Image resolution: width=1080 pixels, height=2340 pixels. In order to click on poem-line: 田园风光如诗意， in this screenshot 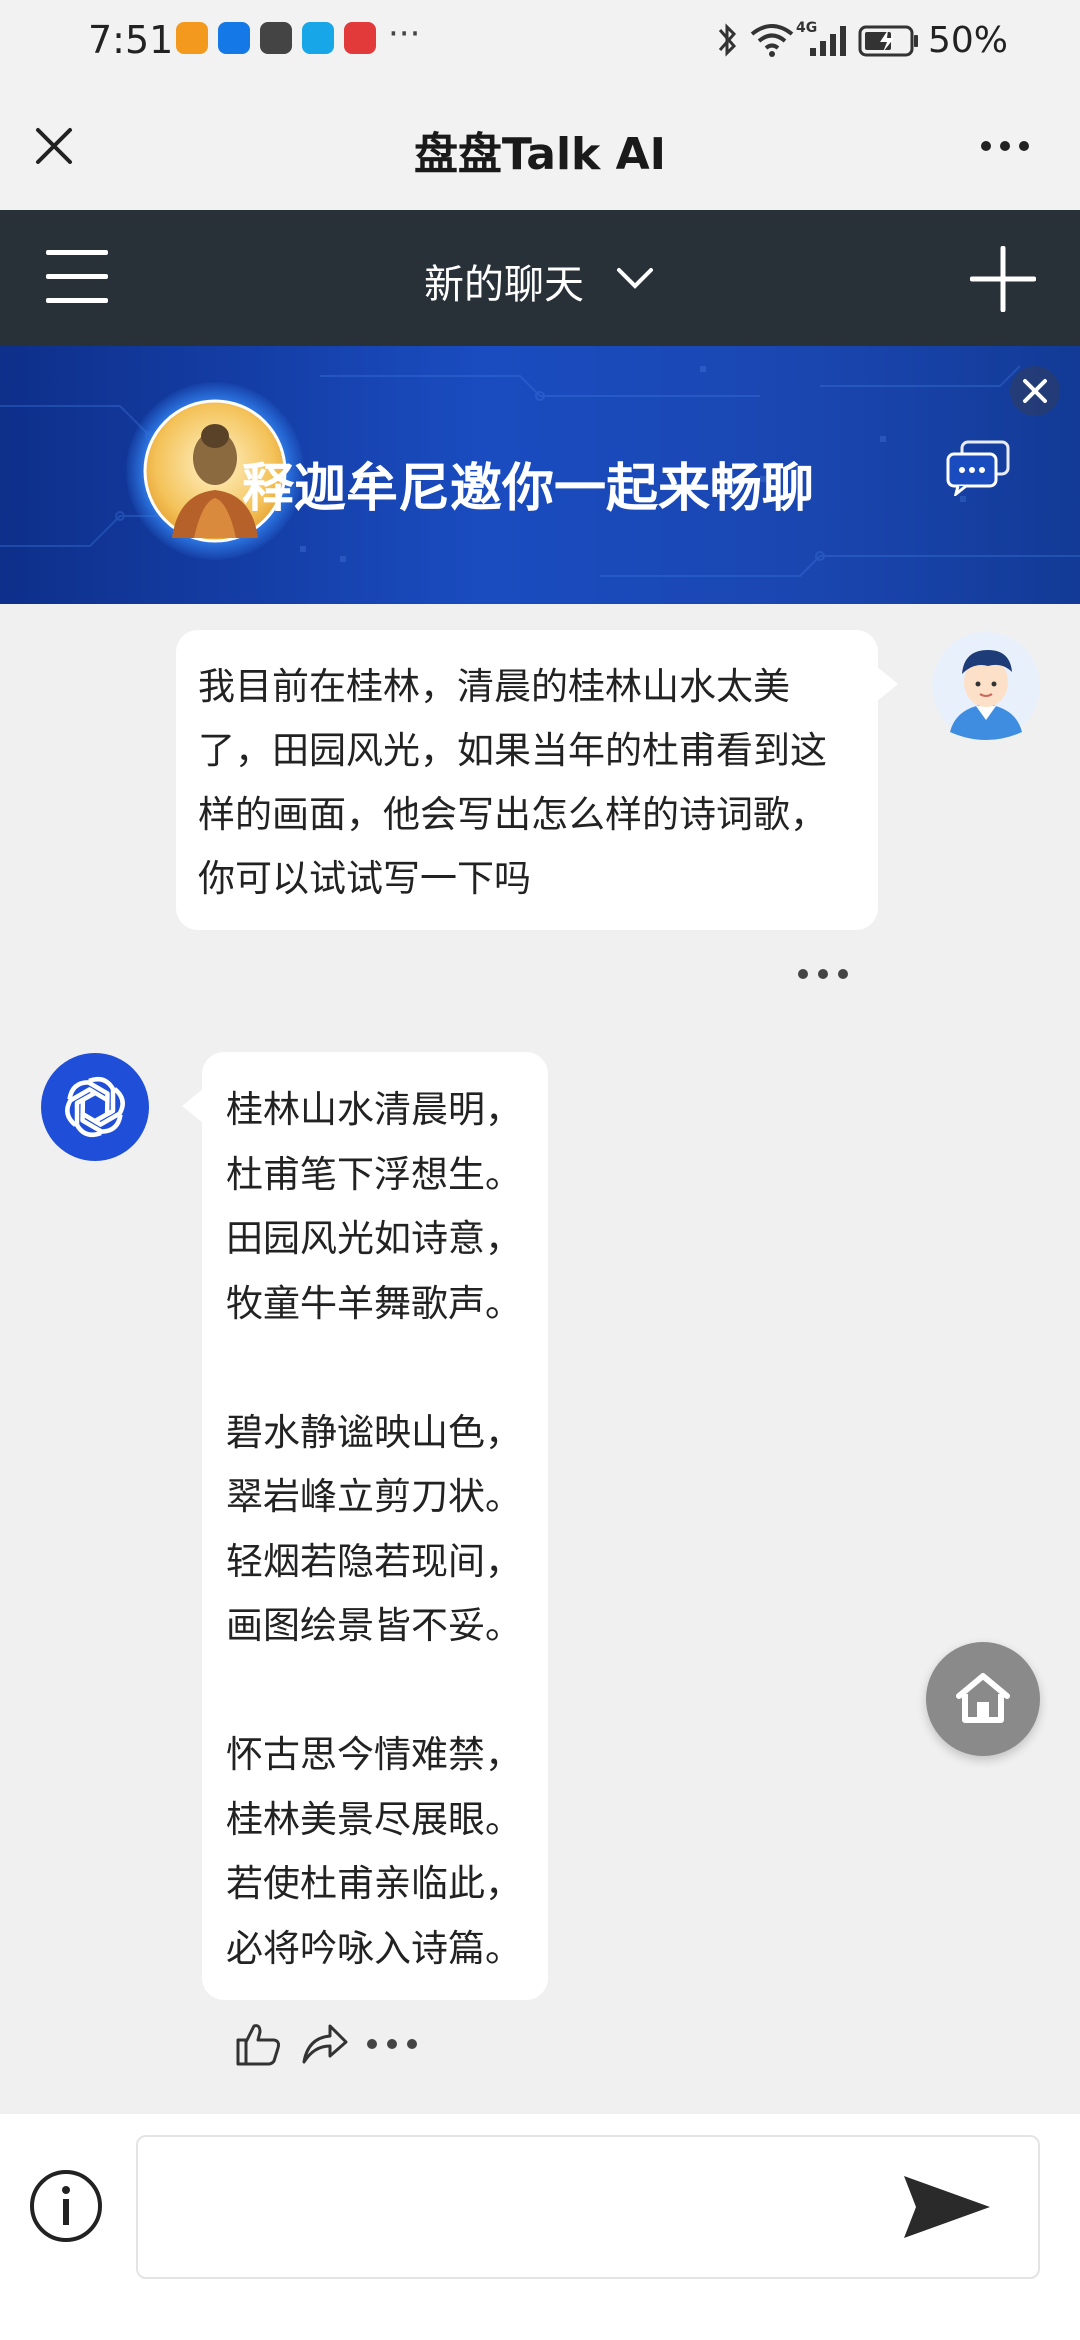, I will do `click(374, 1238)`.